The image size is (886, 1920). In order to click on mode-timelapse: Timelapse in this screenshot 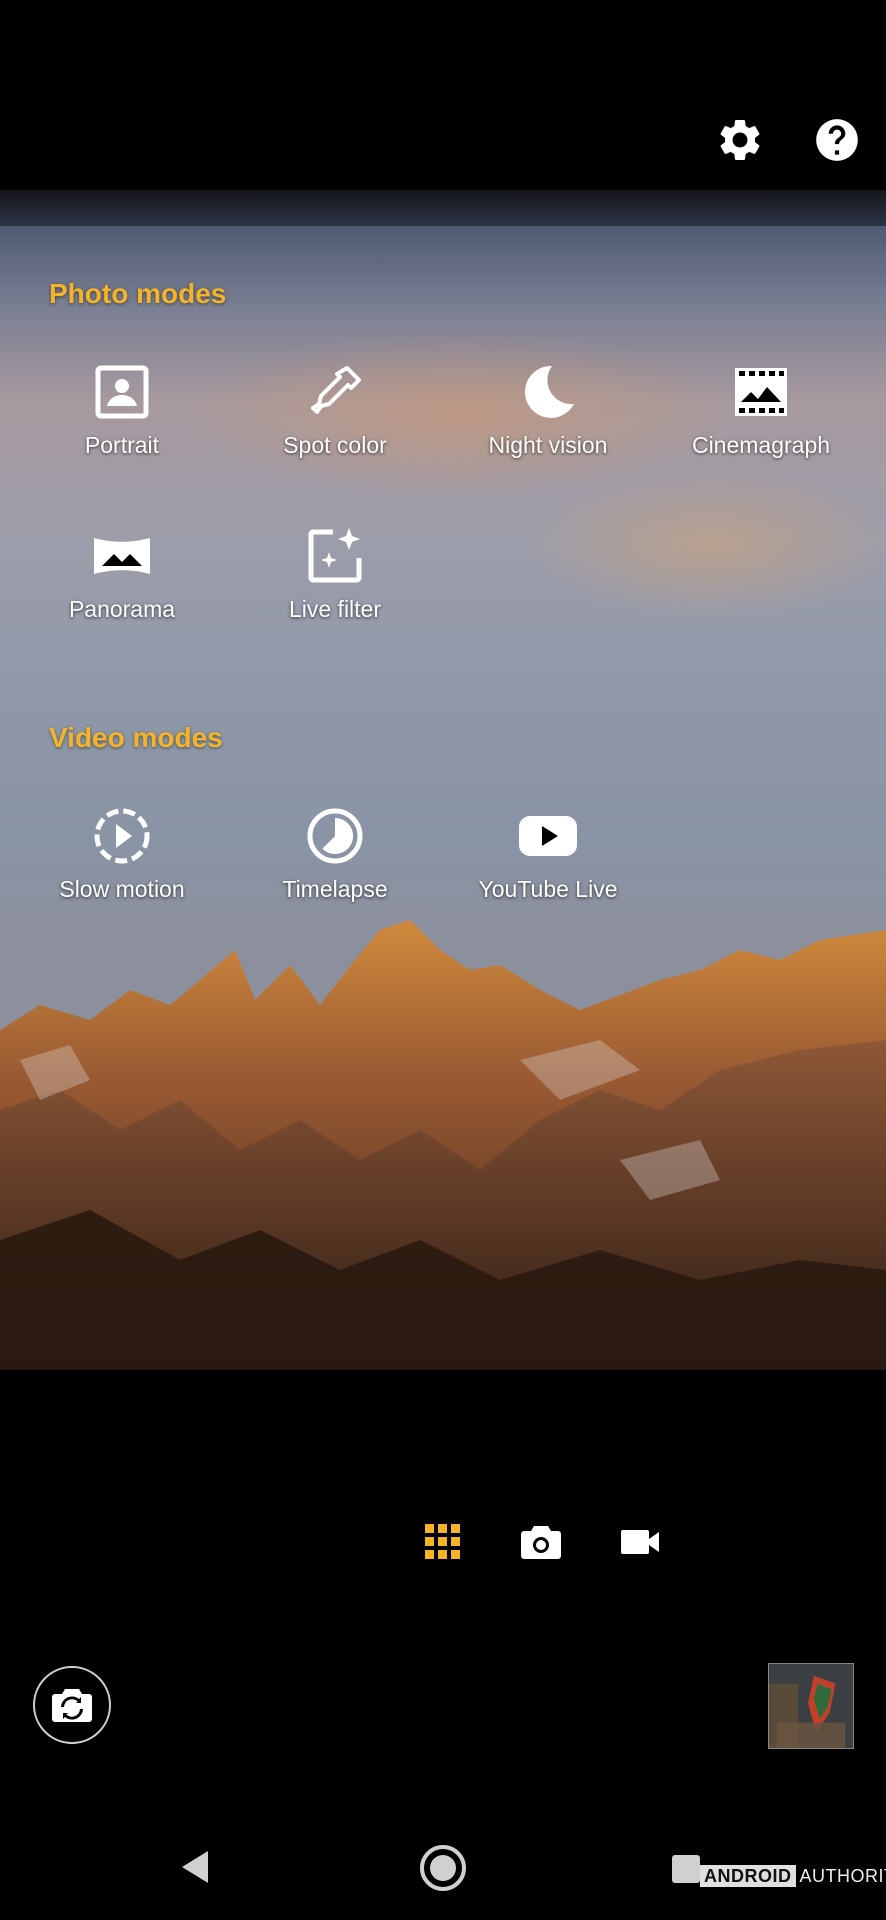, I will do `click(335, 853)`.